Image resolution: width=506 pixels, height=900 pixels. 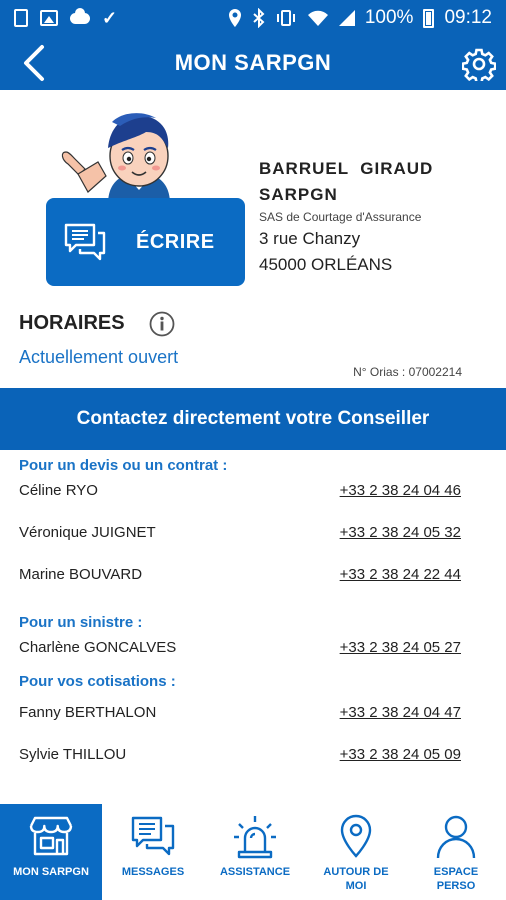 I want to click on settings-button, so click(x=479, y=65).